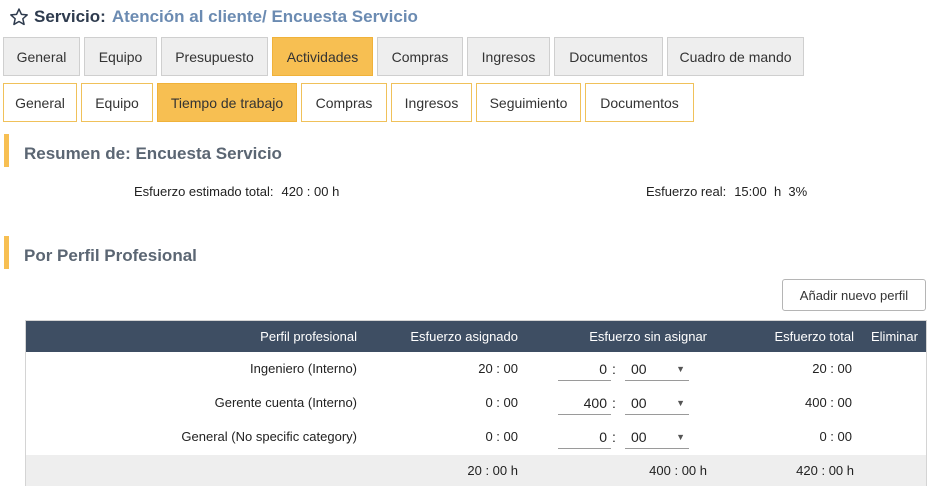 Image resolution: width=947 pixels, height=500 pixels. I want to click on estimated-effort-value: 420 : 00 h, so click(310, 191).